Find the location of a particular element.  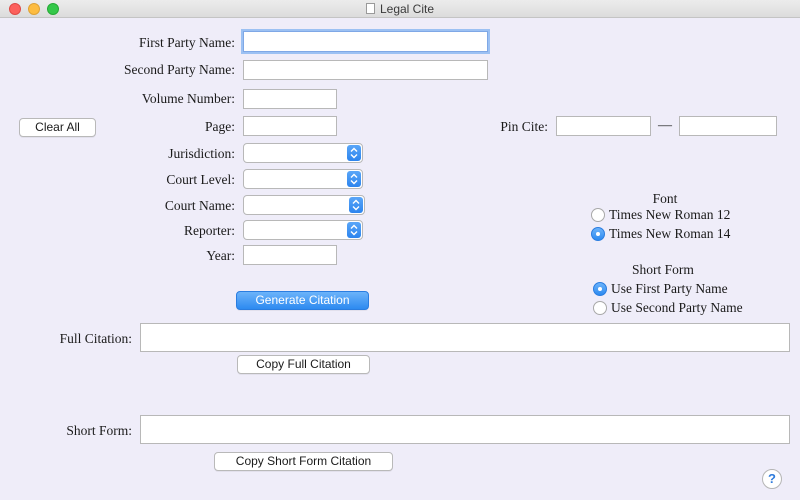

first-party-name-input is located at coordinates (365, 41).